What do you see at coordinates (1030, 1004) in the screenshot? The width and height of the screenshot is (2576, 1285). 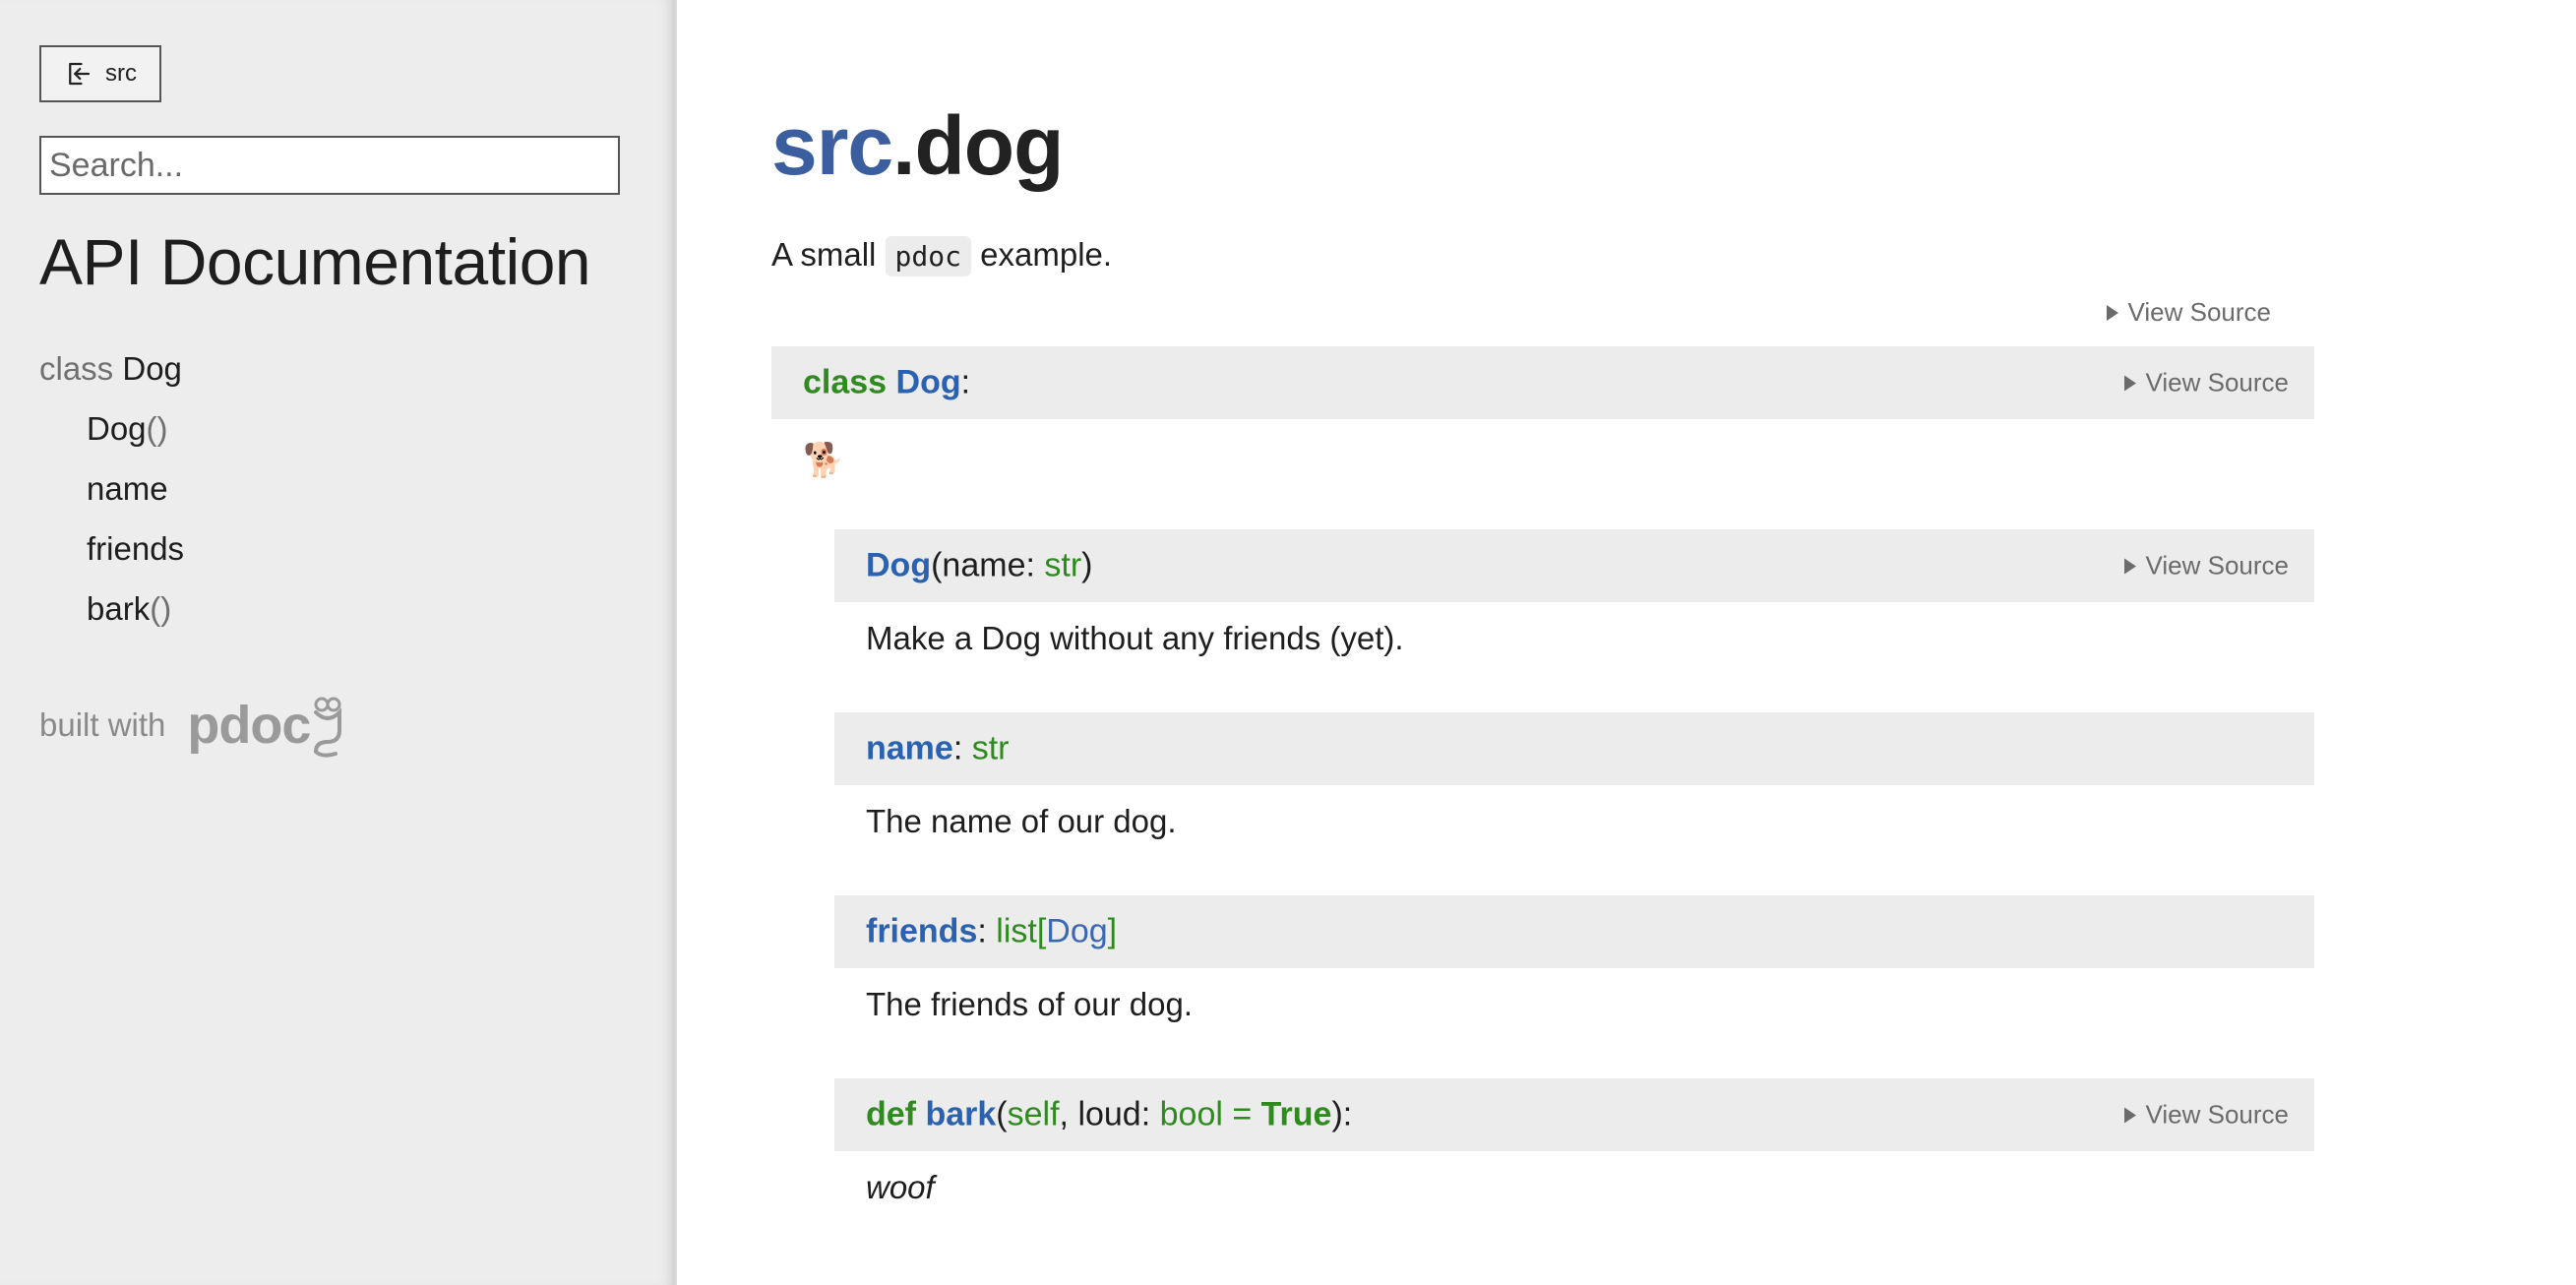 I see `friends-attribute-docstring: The friends of our dog.` at bounding box center [1030, 1004].